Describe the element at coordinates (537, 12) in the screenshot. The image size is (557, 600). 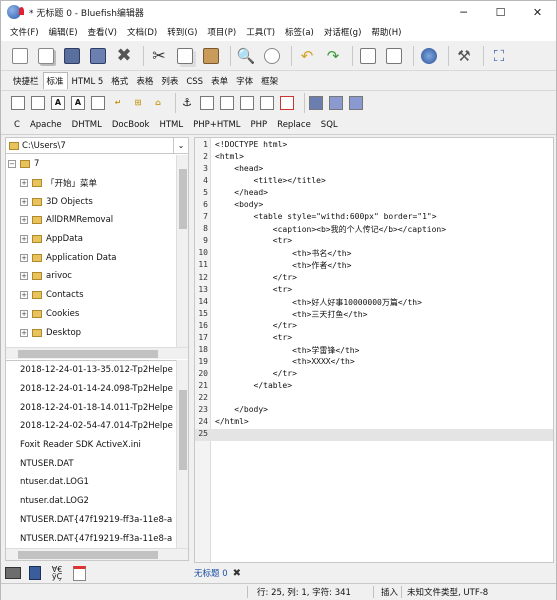
I see `close-button: ✕` at that location.